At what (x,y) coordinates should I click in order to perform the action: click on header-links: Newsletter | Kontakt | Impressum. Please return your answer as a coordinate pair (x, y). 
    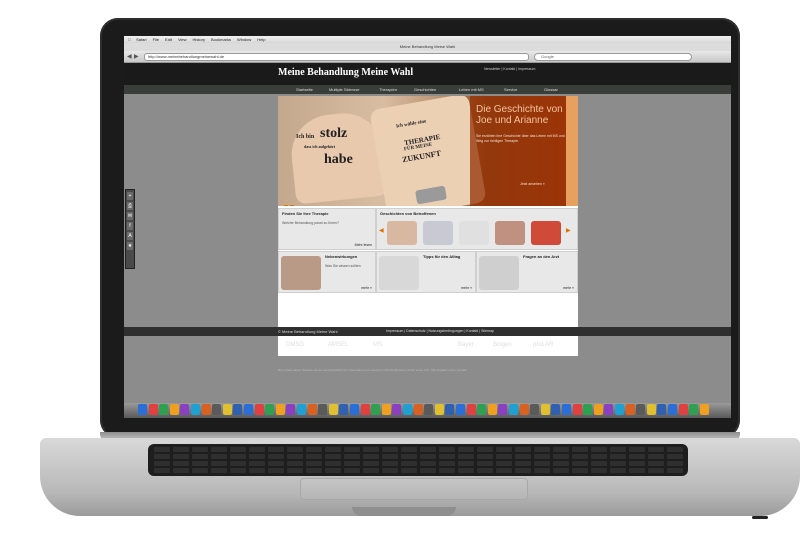
    Looking at the image, I should click on (544, 69).